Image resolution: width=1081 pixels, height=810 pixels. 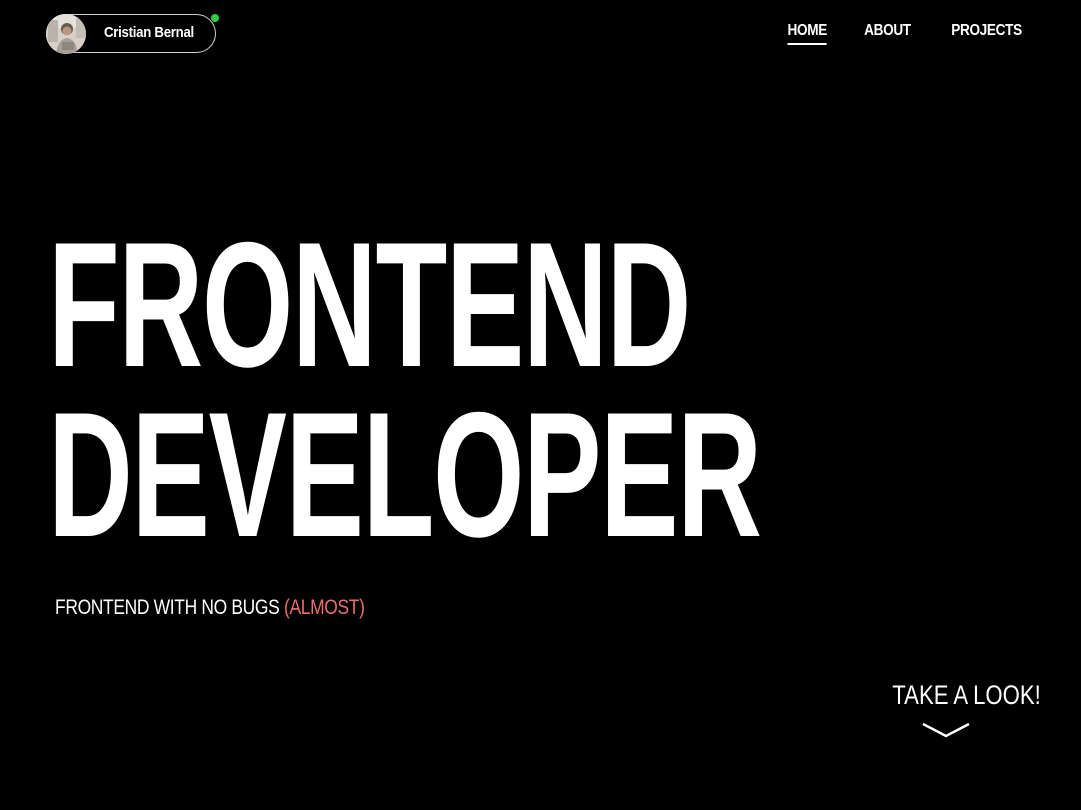 I want to click on cta-label: TAKE A LOOK!, so click(x=966, y=695).